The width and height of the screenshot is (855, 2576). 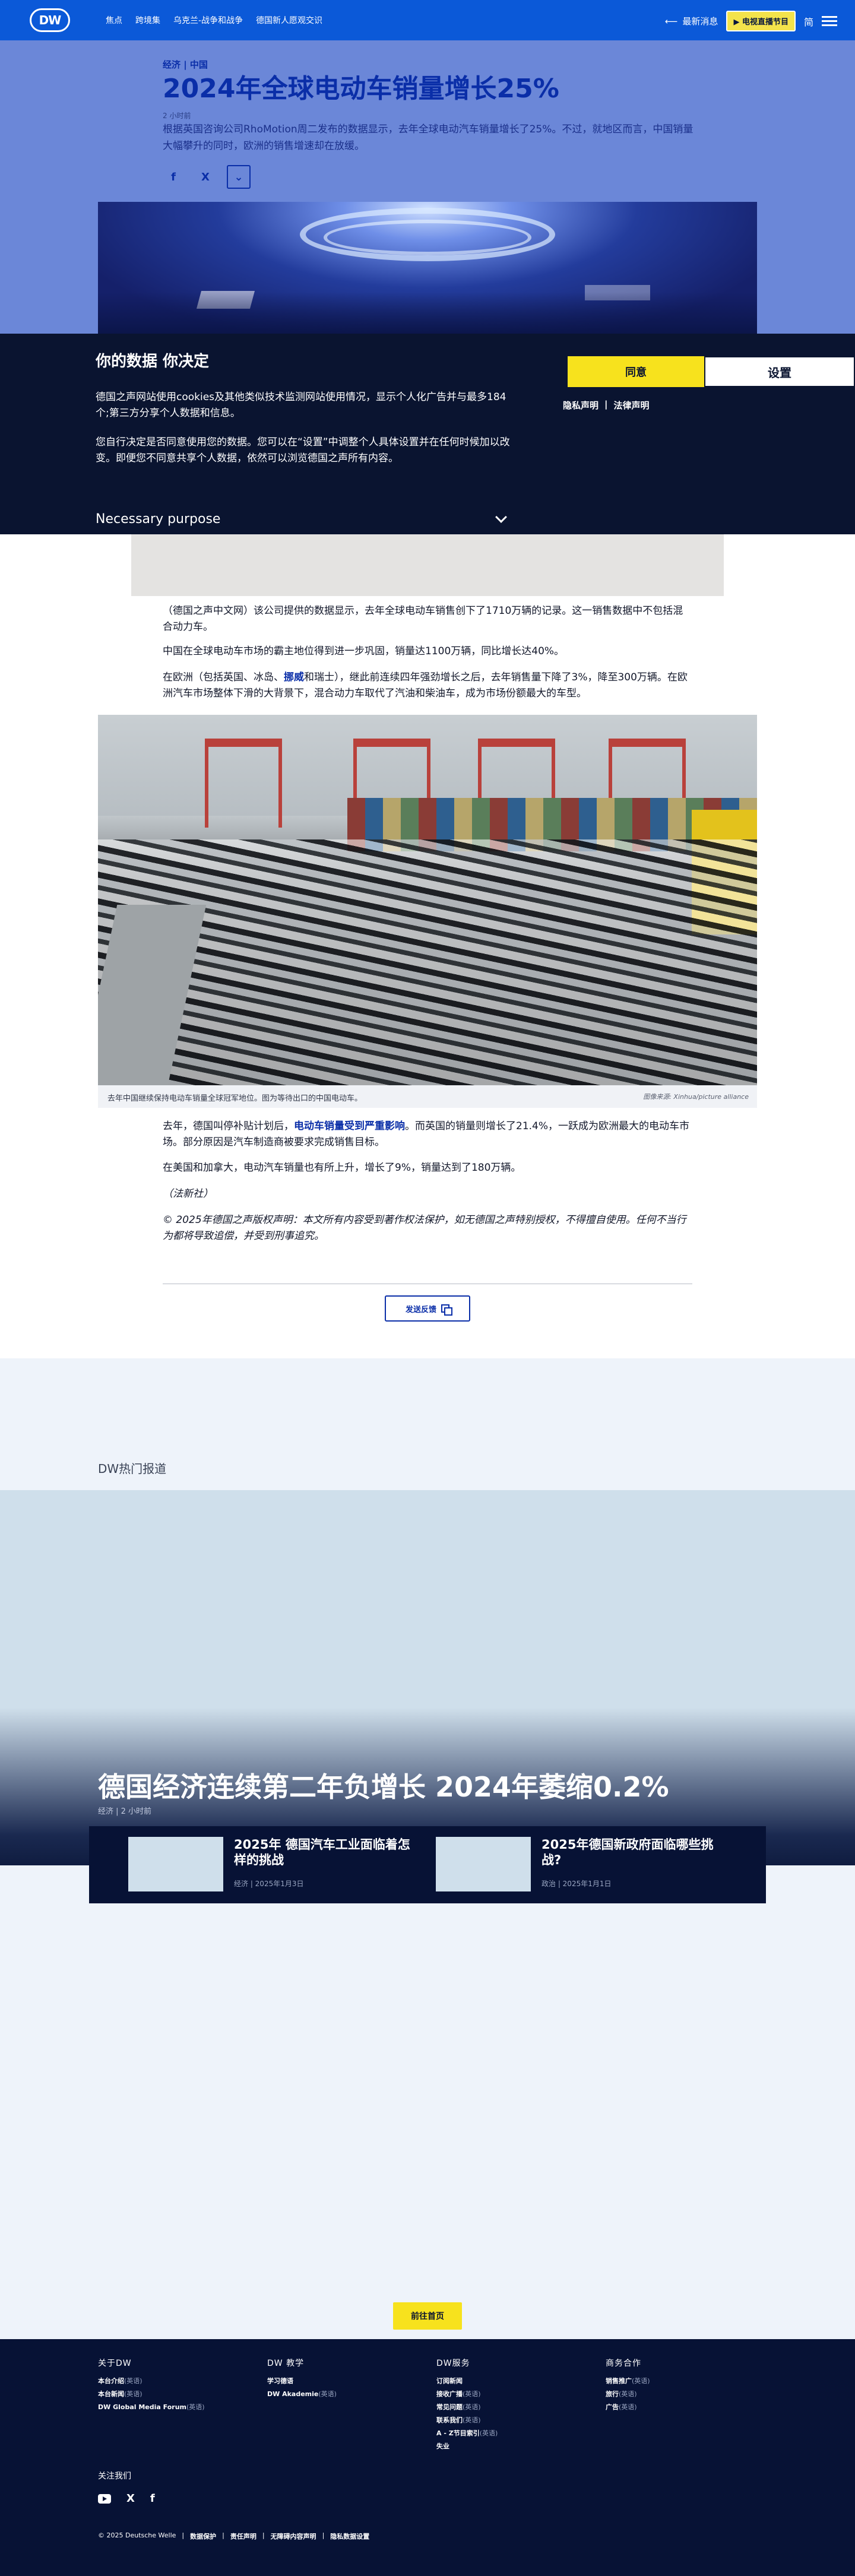 I want to click on back-arrow-icon: ⟵, so click(x=671, y=21).